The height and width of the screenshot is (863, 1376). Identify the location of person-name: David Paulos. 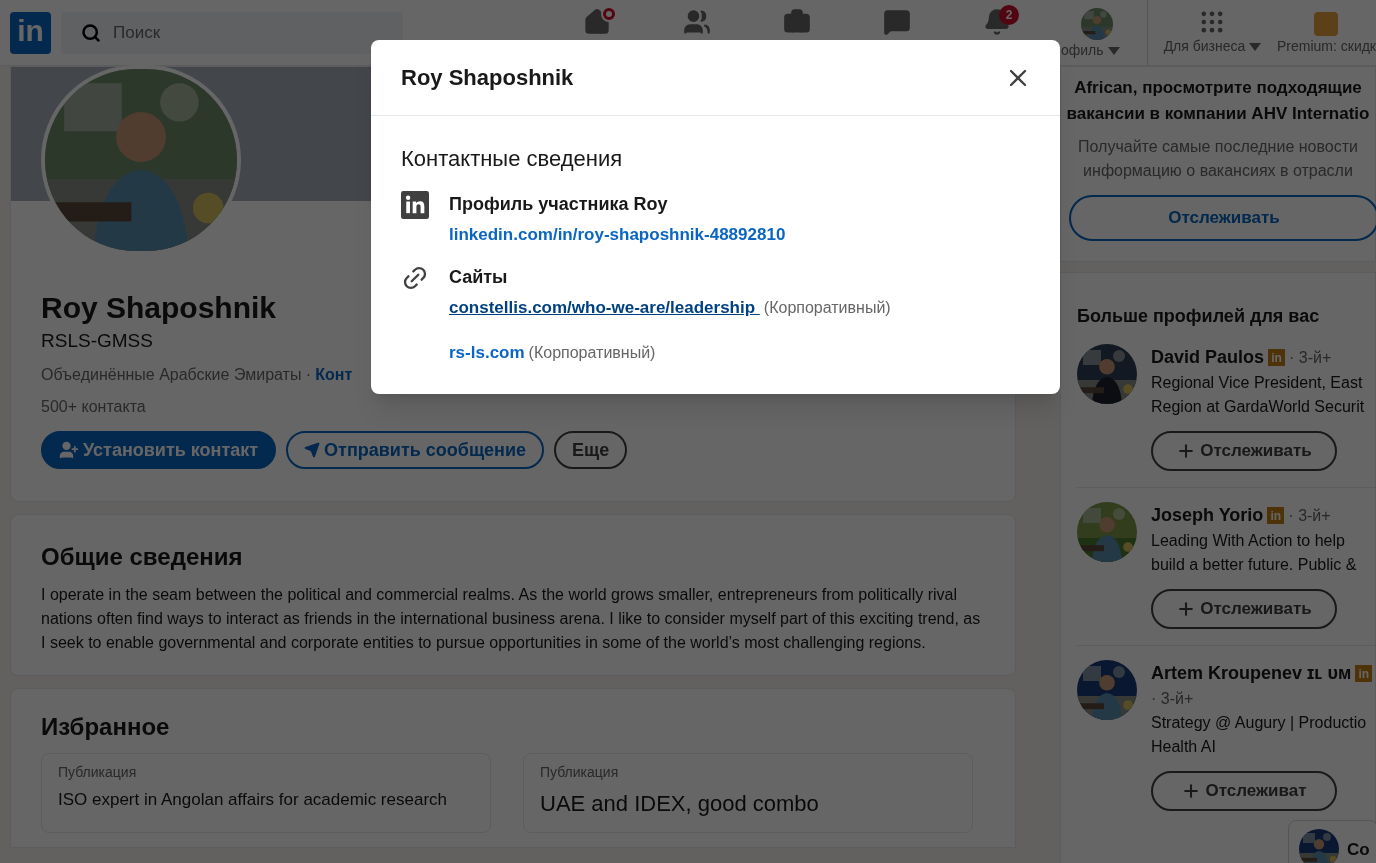
(1208, 357).